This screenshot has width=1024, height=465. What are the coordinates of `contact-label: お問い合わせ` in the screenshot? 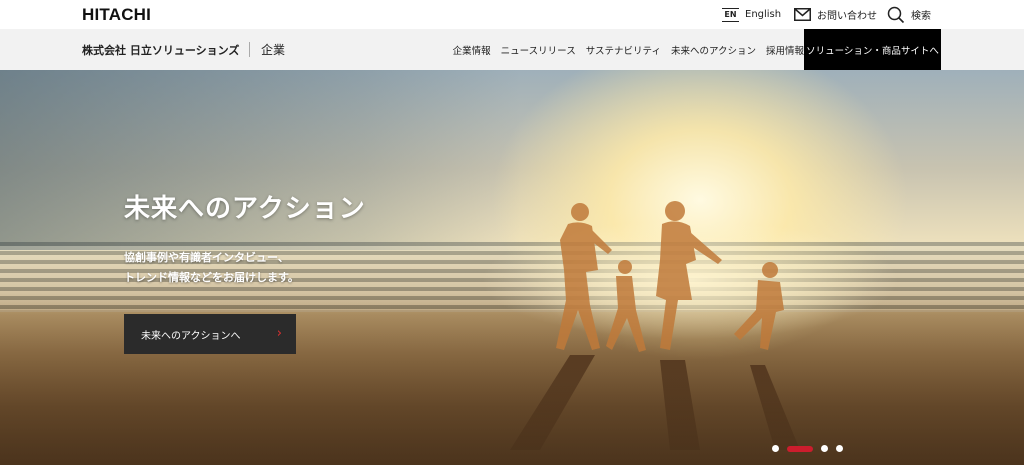 It's located at (847, 16).